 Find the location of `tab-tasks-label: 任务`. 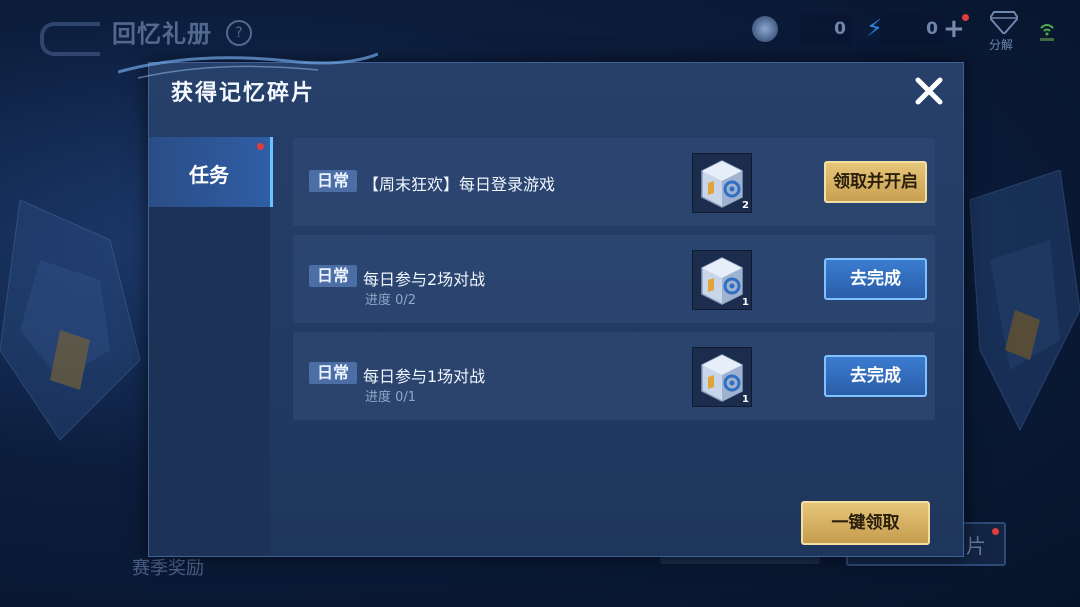

tab-tasks-label: 任务 is located at coordinates (209, 175).